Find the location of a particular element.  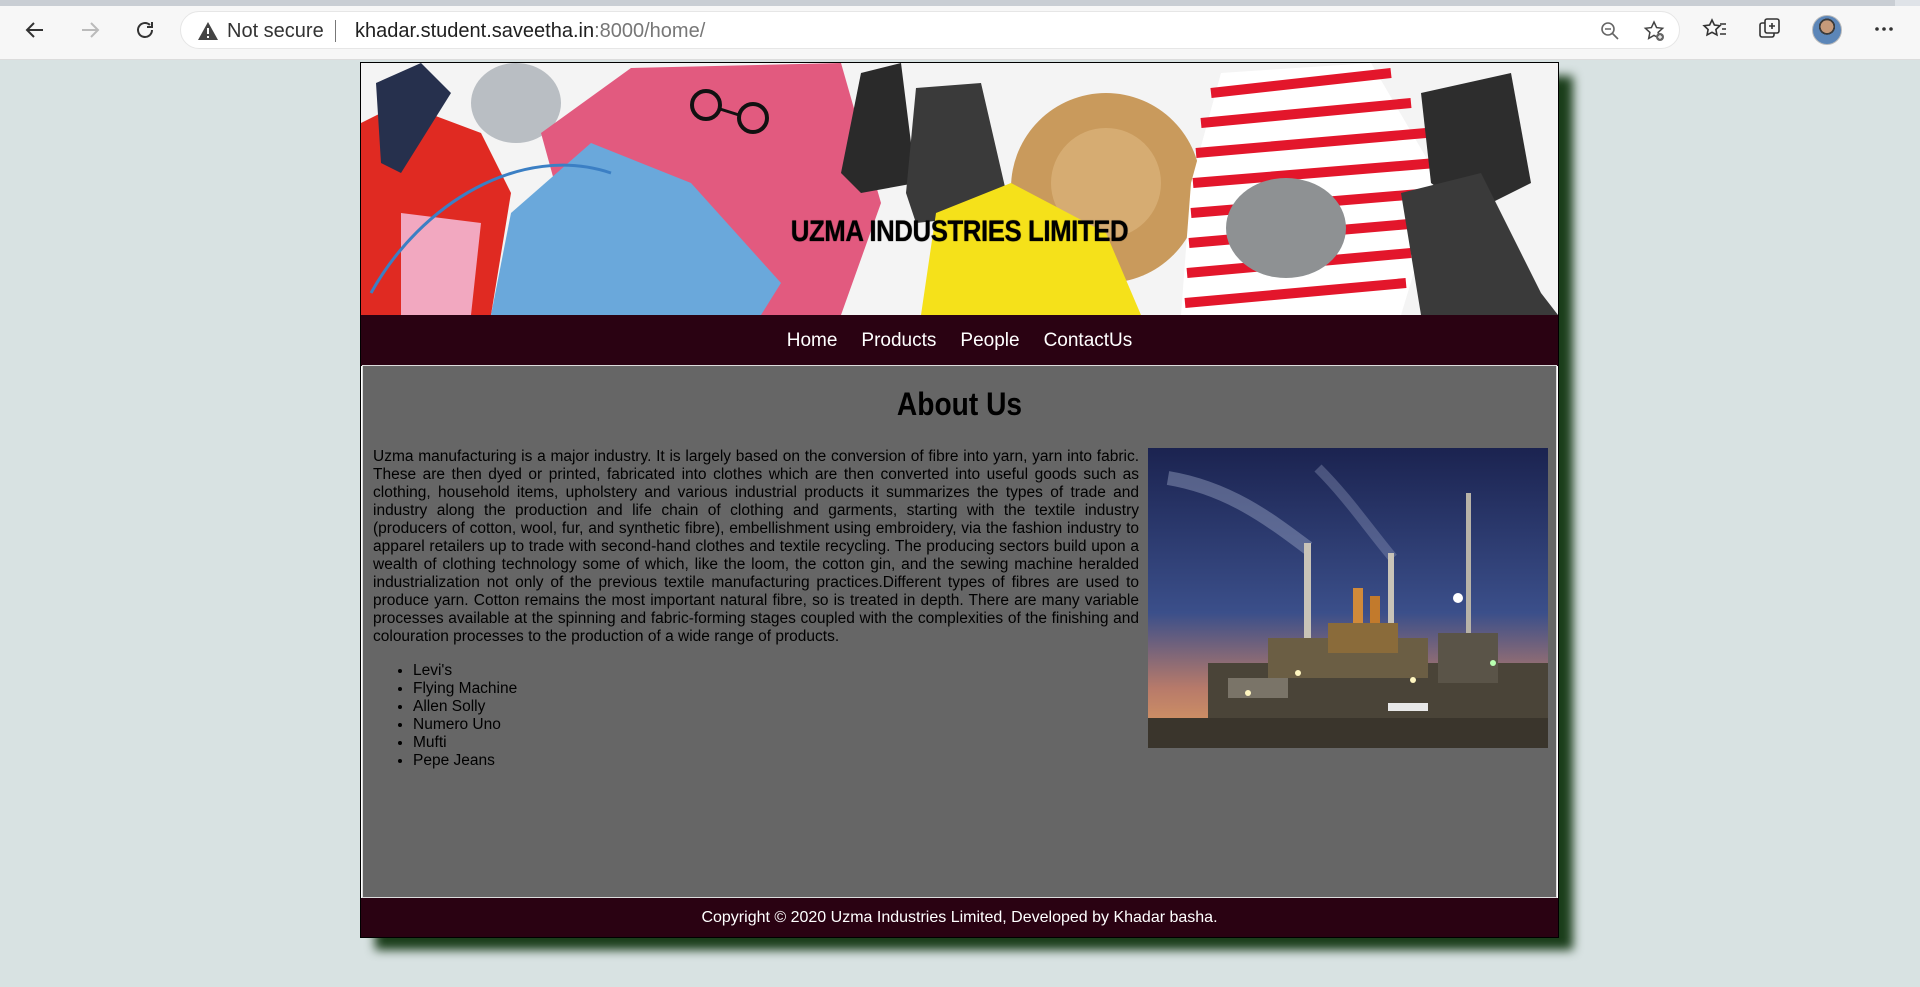

tab-strip is located at coordinates (960, 3).